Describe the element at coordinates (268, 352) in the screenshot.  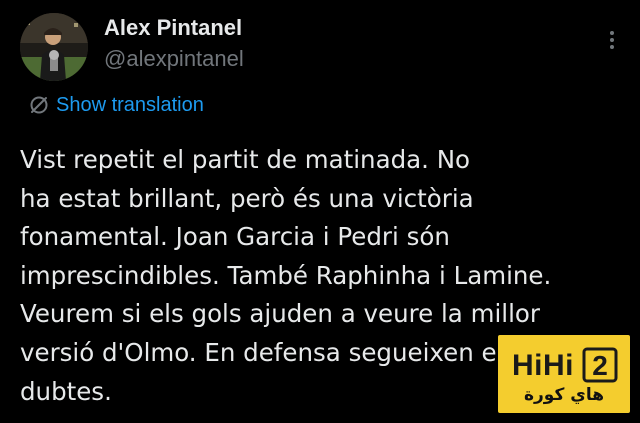
I see `tweet-line: versió d'Olmo. En defensa segueixen els` at that location.